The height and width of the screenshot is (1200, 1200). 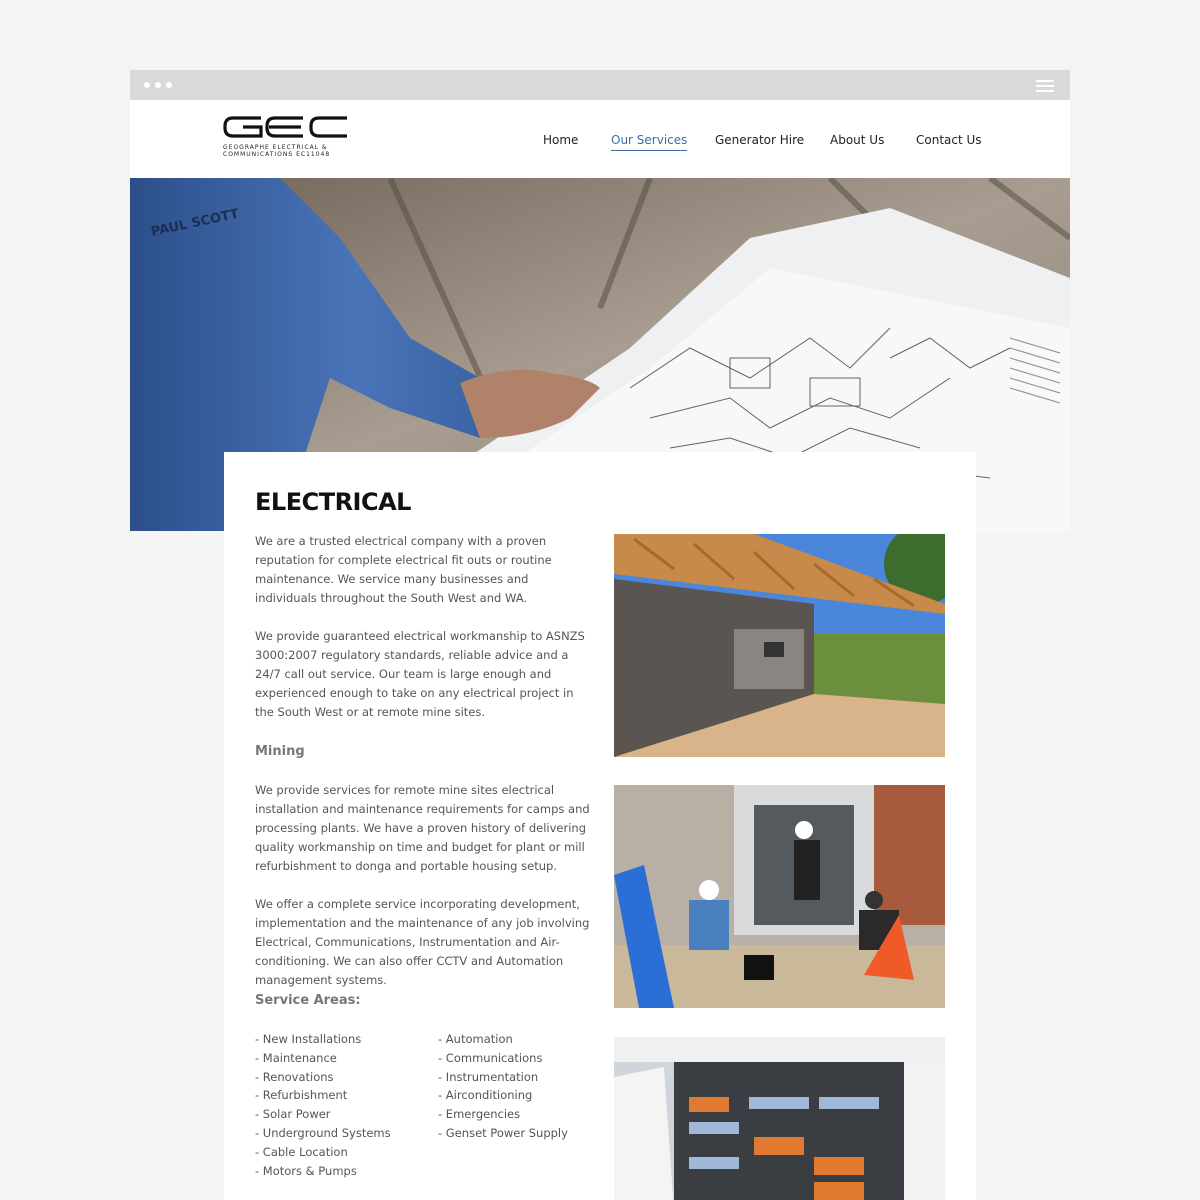 I want to click on nav-generator-hire: Generator Hire, so click(x=759, y=140).